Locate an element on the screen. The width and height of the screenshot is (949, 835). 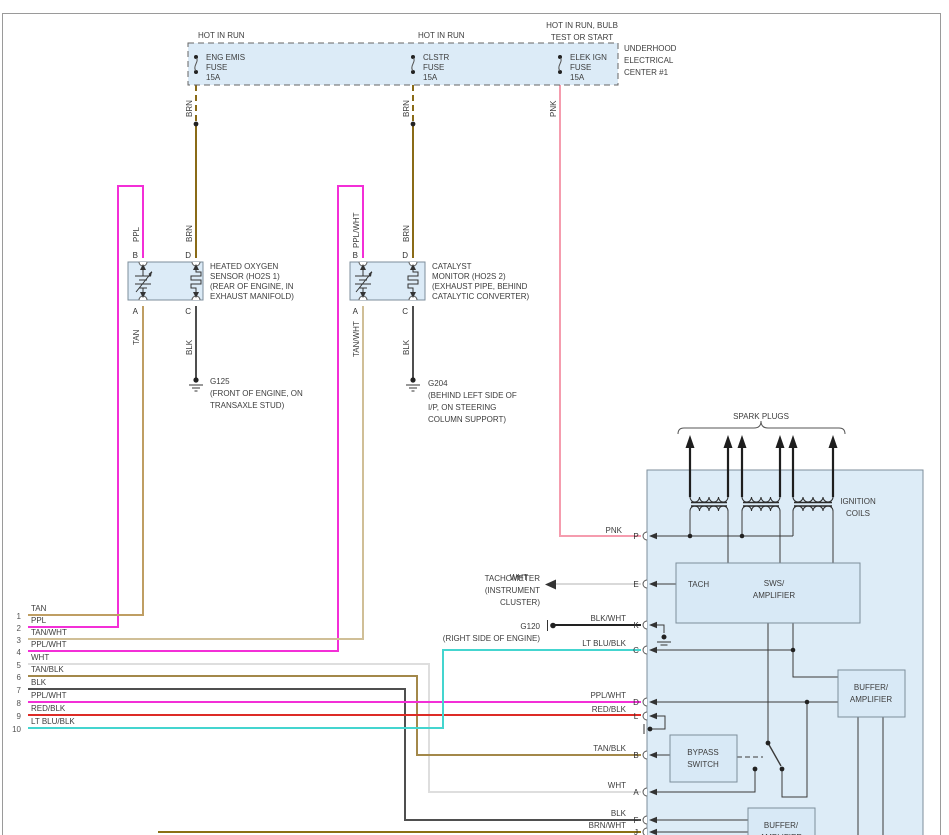
underhood-label: UNDERHOOD is located at coordinates (650, 48).